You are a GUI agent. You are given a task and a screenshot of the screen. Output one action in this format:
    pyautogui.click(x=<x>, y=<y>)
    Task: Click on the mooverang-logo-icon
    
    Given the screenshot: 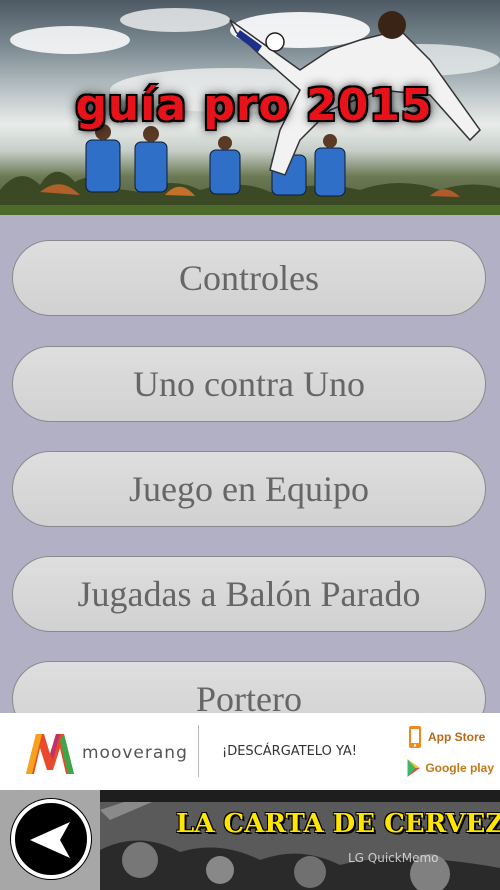 What is the action you would take?
    pyautogui.click(x=50, y=754)
    